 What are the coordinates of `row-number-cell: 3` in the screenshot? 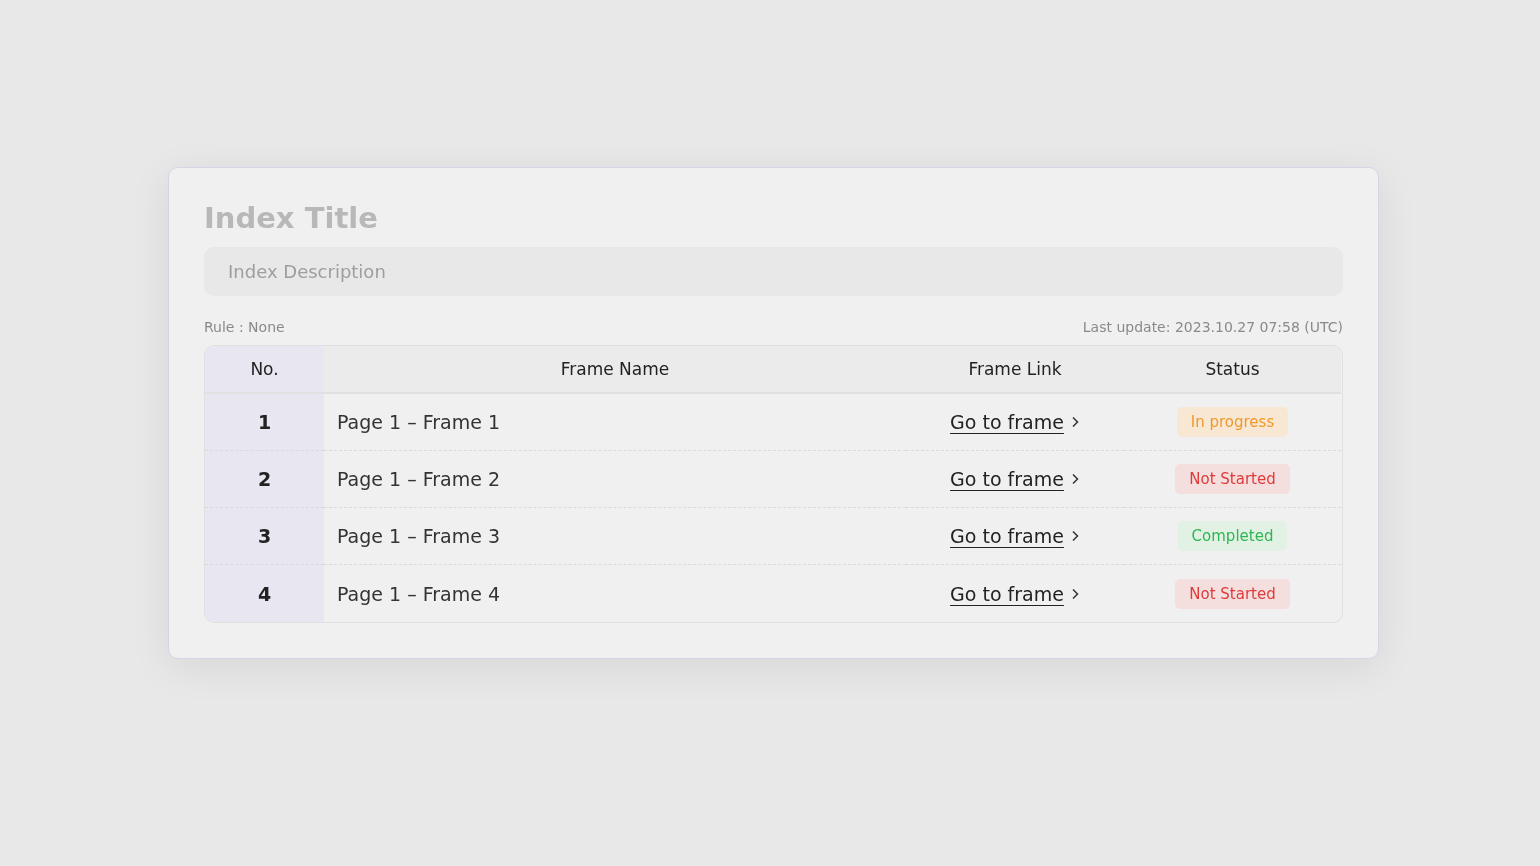 It's located at (264, 536).